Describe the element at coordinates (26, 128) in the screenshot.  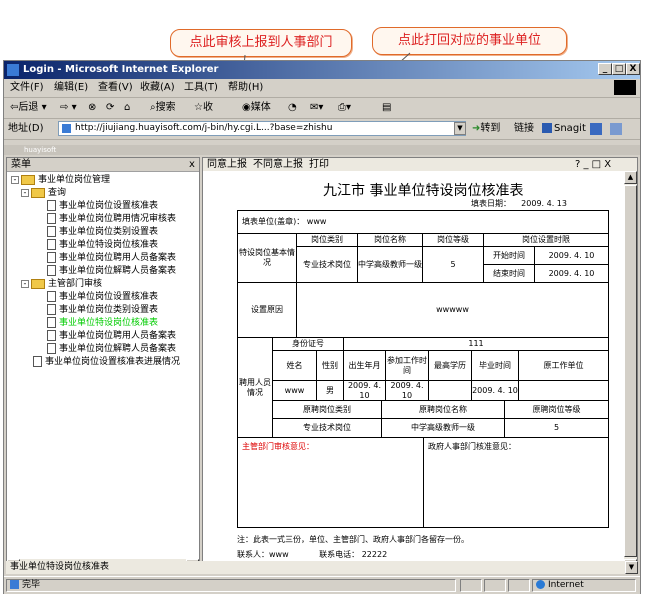
I see `address-label: 地址(D)` at that location.